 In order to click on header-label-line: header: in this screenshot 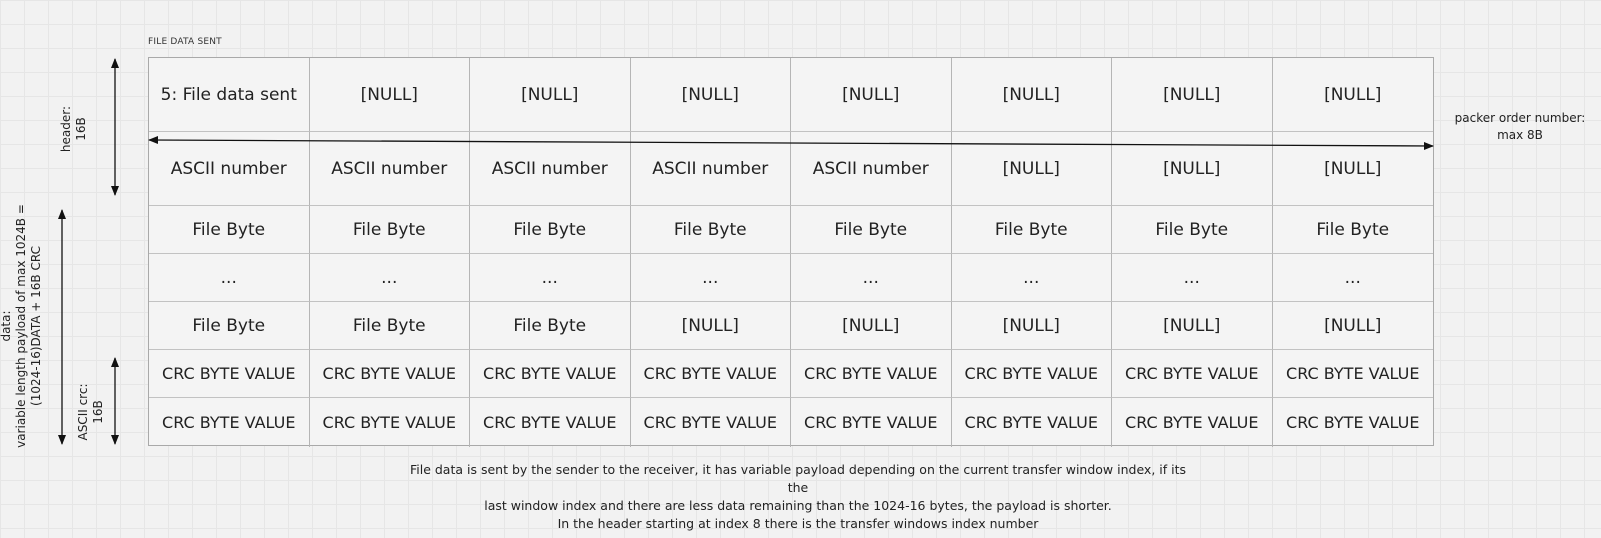, I will do `click(66, 129)`.